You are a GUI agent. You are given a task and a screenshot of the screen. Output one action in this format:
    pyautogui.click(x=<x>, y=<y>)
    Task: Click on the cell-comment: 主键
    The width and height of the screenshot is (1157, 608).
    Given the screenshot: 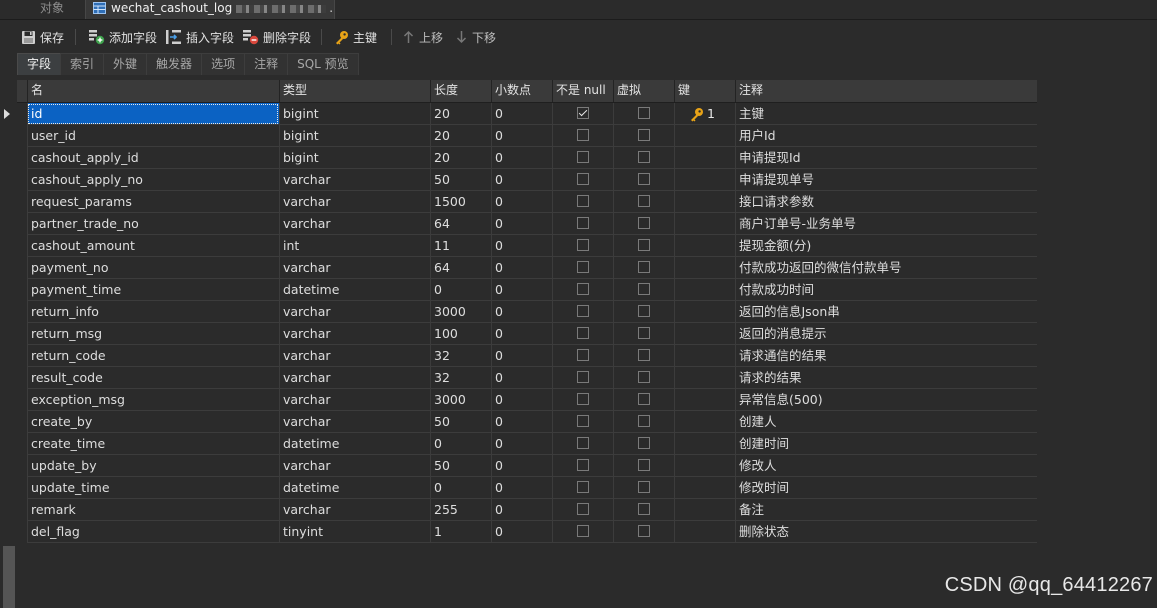 What is the action you would take?
    pyautogui.click(x=886, y=114)
    